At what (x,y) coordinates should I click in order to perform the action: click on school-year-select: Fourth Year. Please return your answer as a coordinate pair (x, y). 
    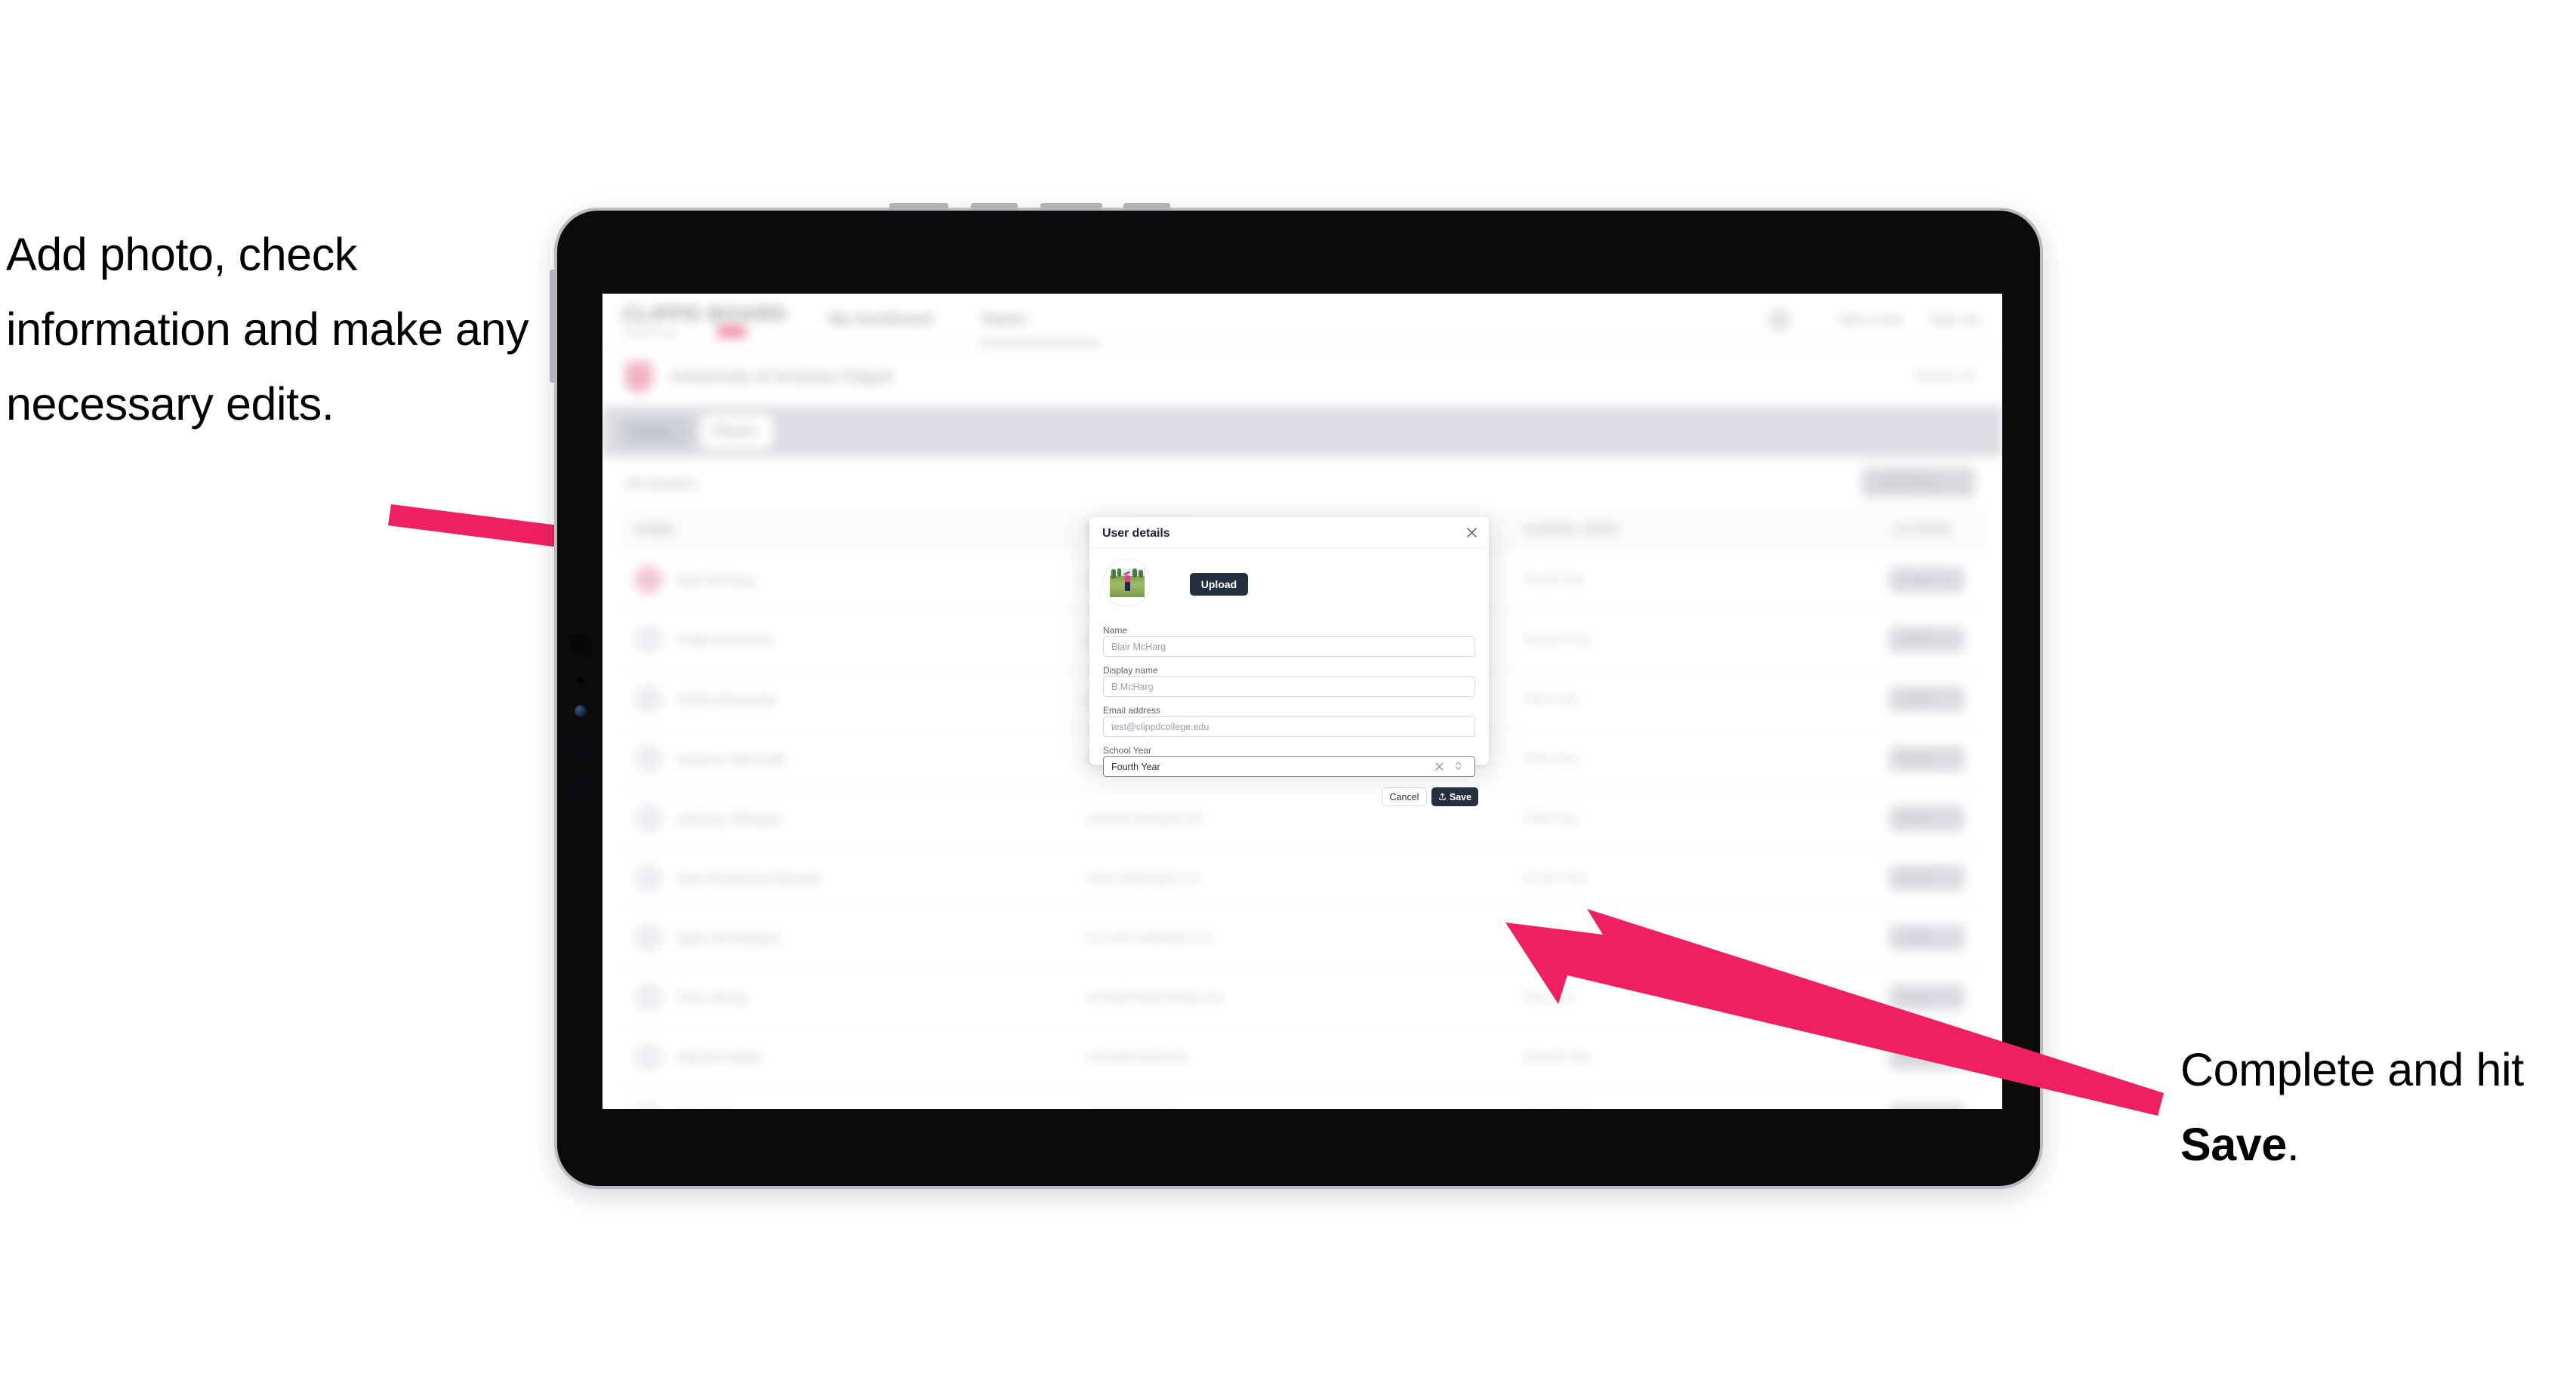
    Looking at the image, I should click on (1289, 766).